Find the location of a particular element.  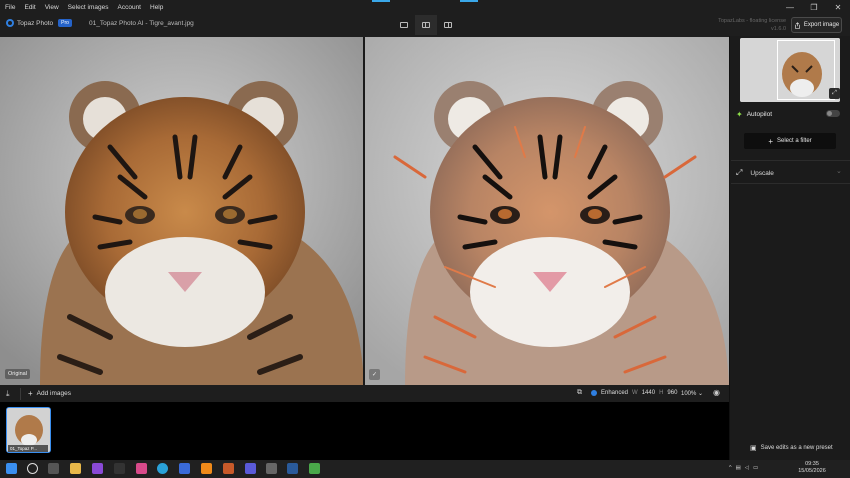

autopilot-row: ✦ Autopilot is located at coordinates (754, 114).